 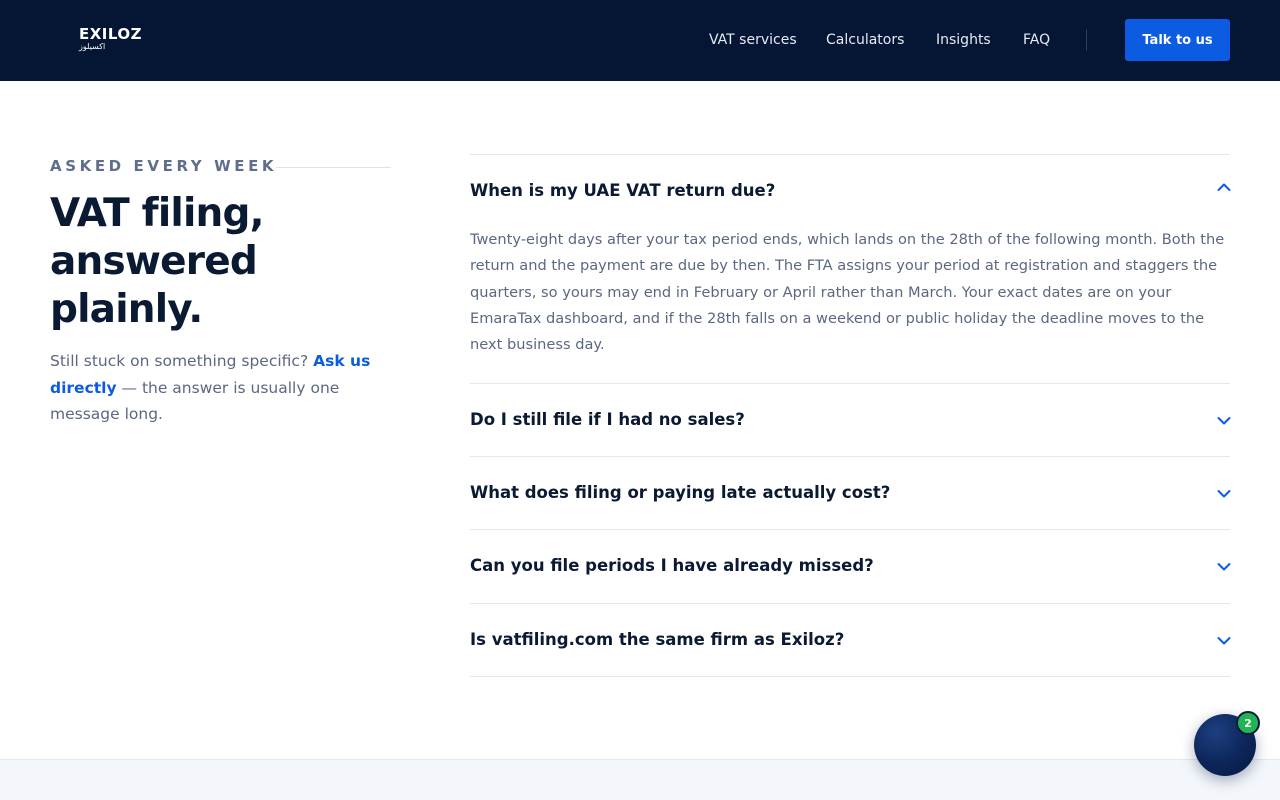 What do you see at coordinates (640, 779) in the screenshot?
I see `next-section-band` at bounding box center [640, 779].